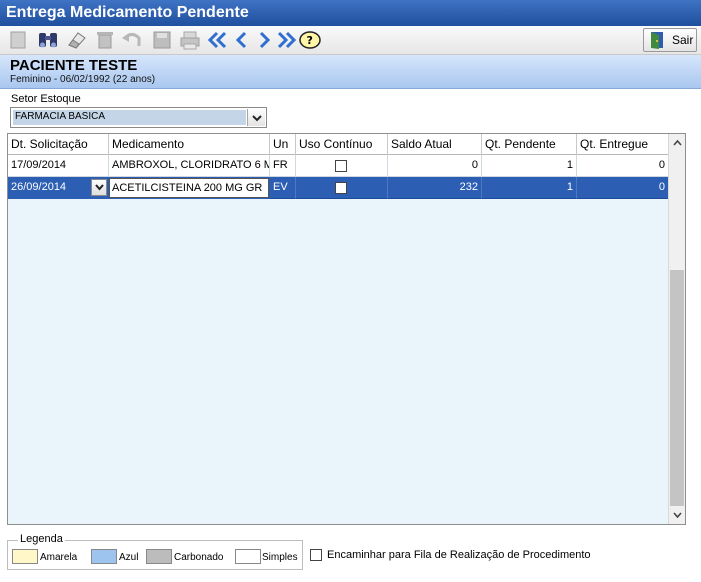  I want to click on legend-label: Amarela, so click(59, 557).